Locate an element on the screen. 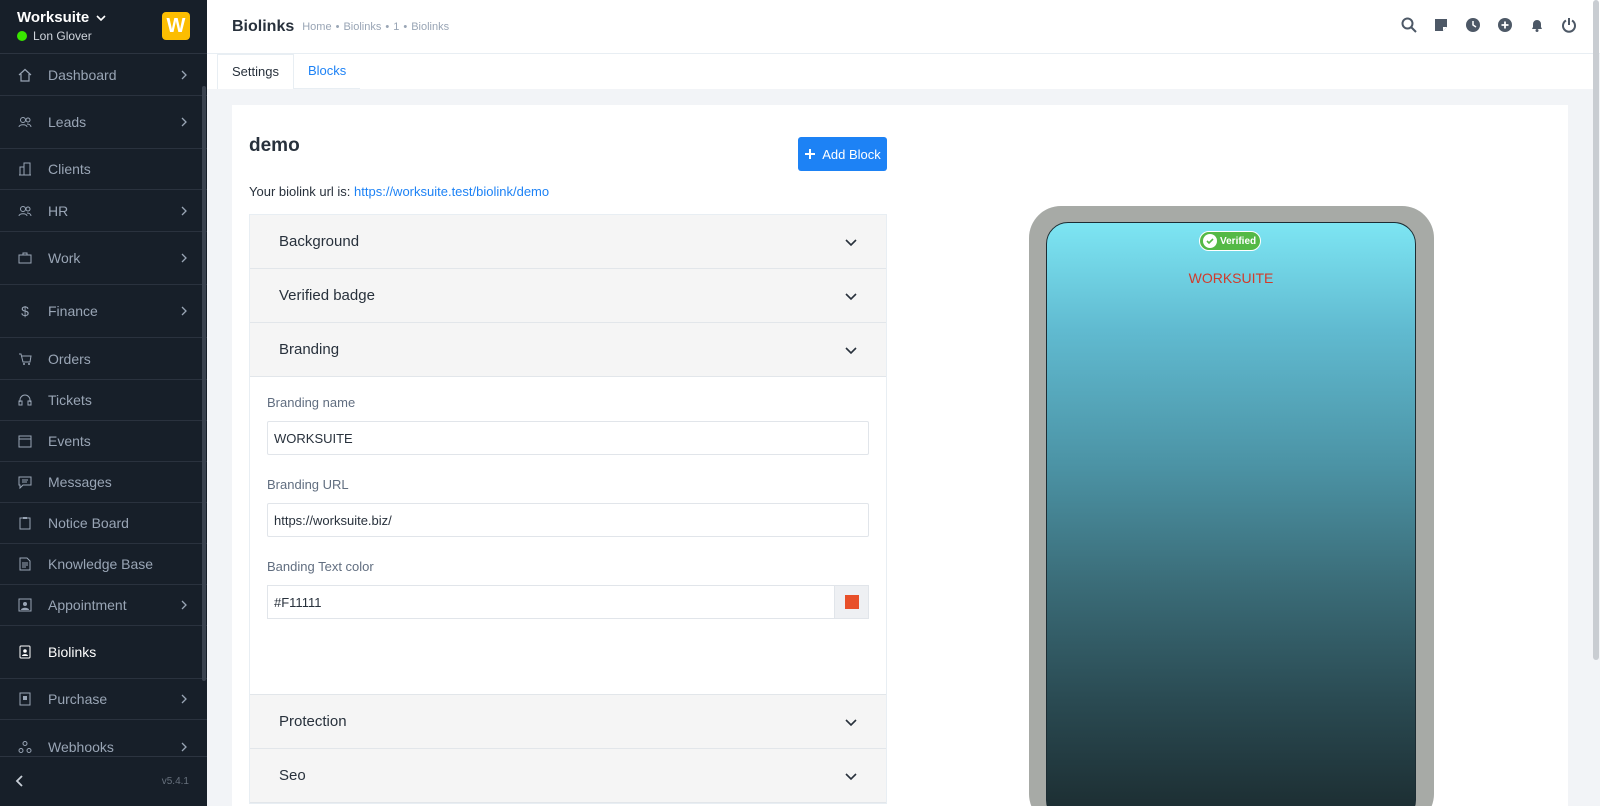 Image resolution: width=1600 pixels, height=806 pixels. sidebar-item-finance: $ Finance is located at coordinates (103, 311).